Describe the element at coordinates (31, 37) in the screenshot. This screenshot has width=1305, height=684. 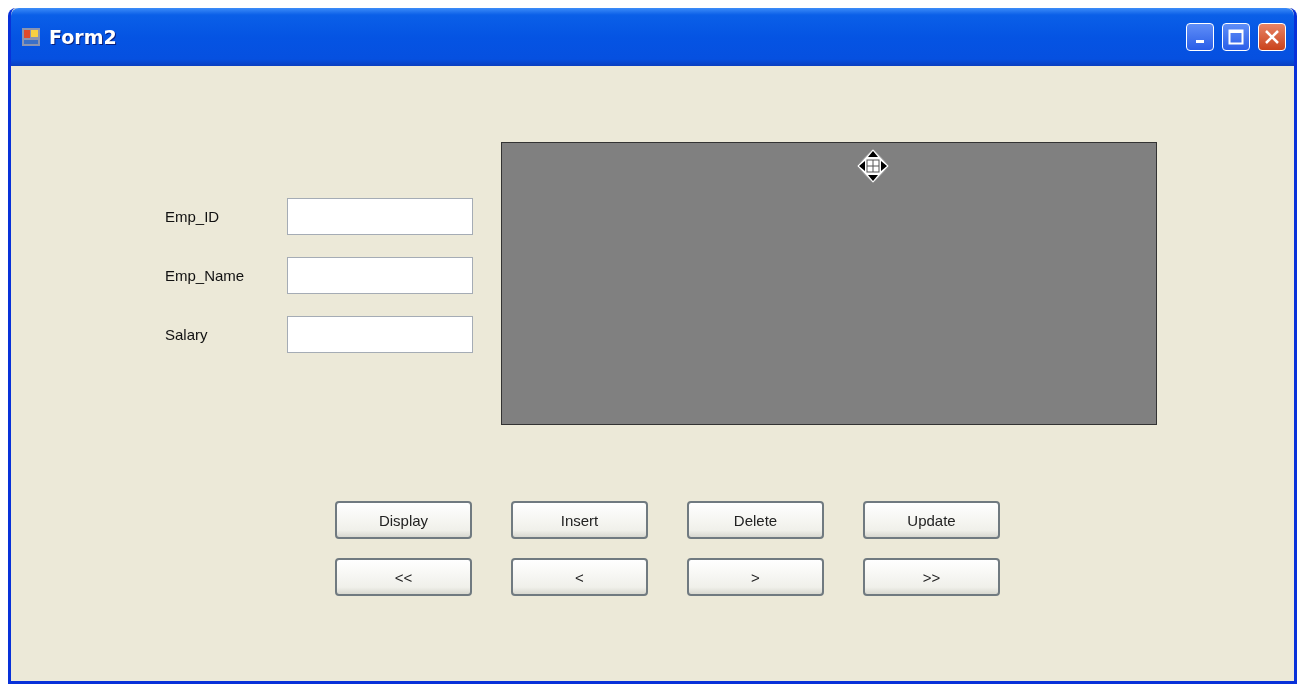
I see `app-icon` at that location.